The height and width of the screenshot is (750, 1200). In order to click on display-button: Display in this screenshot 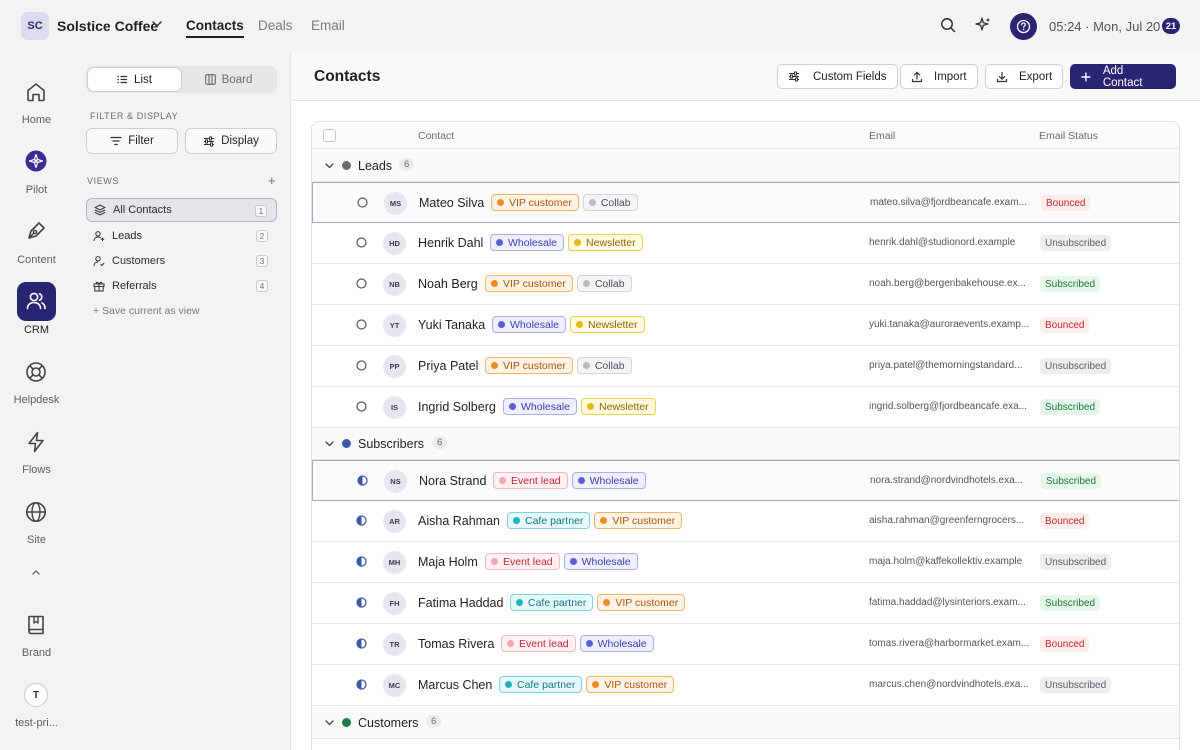, I will do `click(231, 141)`.